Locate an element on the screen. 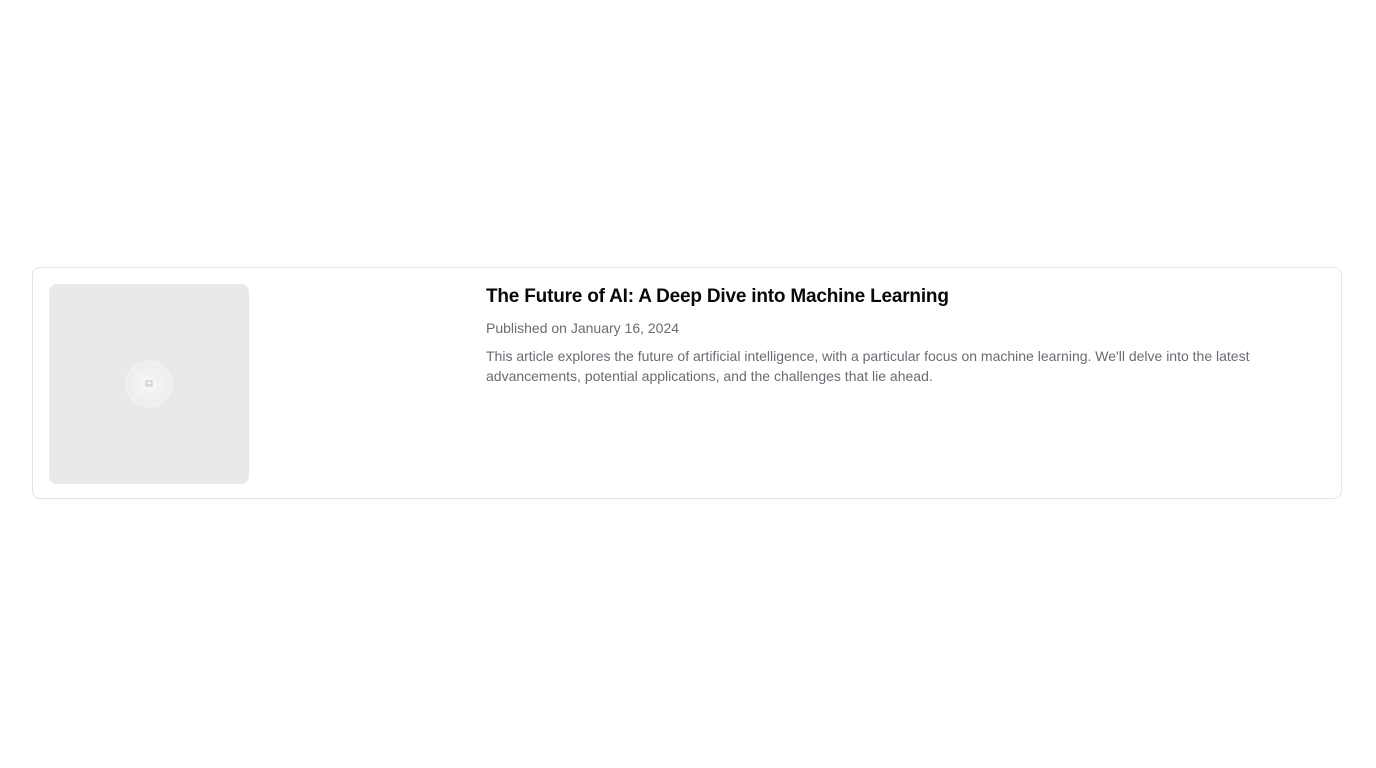 The image size is (1376, 768). article-date: Published on January 16, 2024 is located at coordinates (583, 328).